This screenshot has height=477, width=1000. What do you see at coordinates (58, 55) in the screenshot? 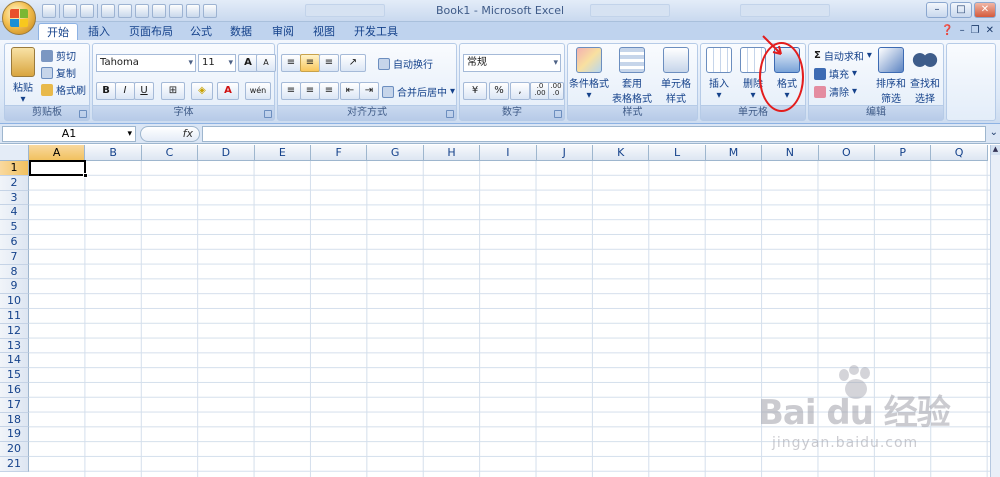
I see `cut-button: 剪切` at bounding box center [58, 55].